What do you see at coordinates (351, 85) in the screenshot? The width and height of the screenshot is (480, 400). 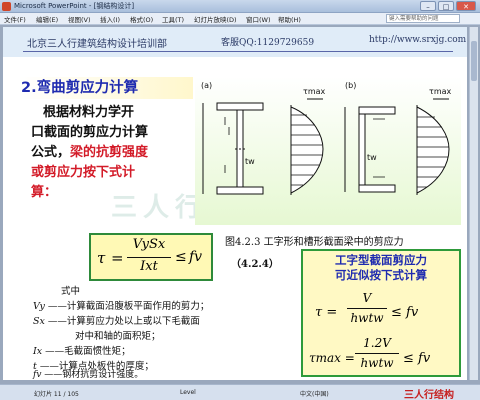 I see `figure-label-b: (b)` at bounding box center [351, 85].